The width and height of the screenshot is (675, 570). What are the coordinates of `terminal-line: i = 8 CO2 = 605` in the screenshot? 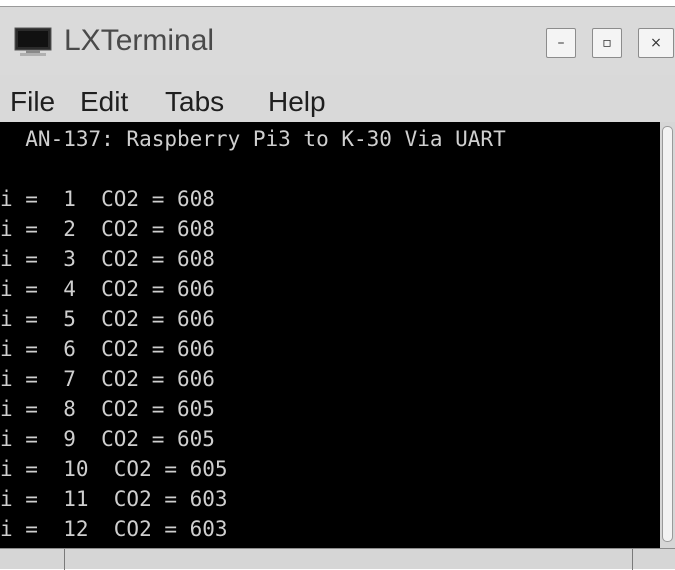 It's located at (107, 409).